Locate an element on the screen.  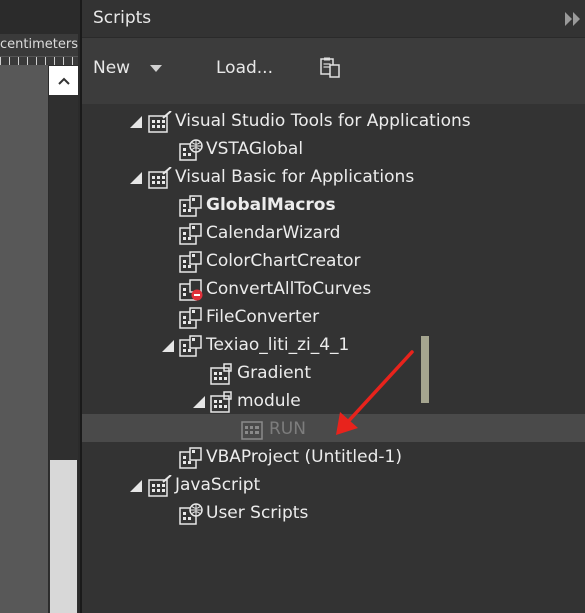
tree-item-vba: Visual Basic for Applications is located at coordinates (333, 178).